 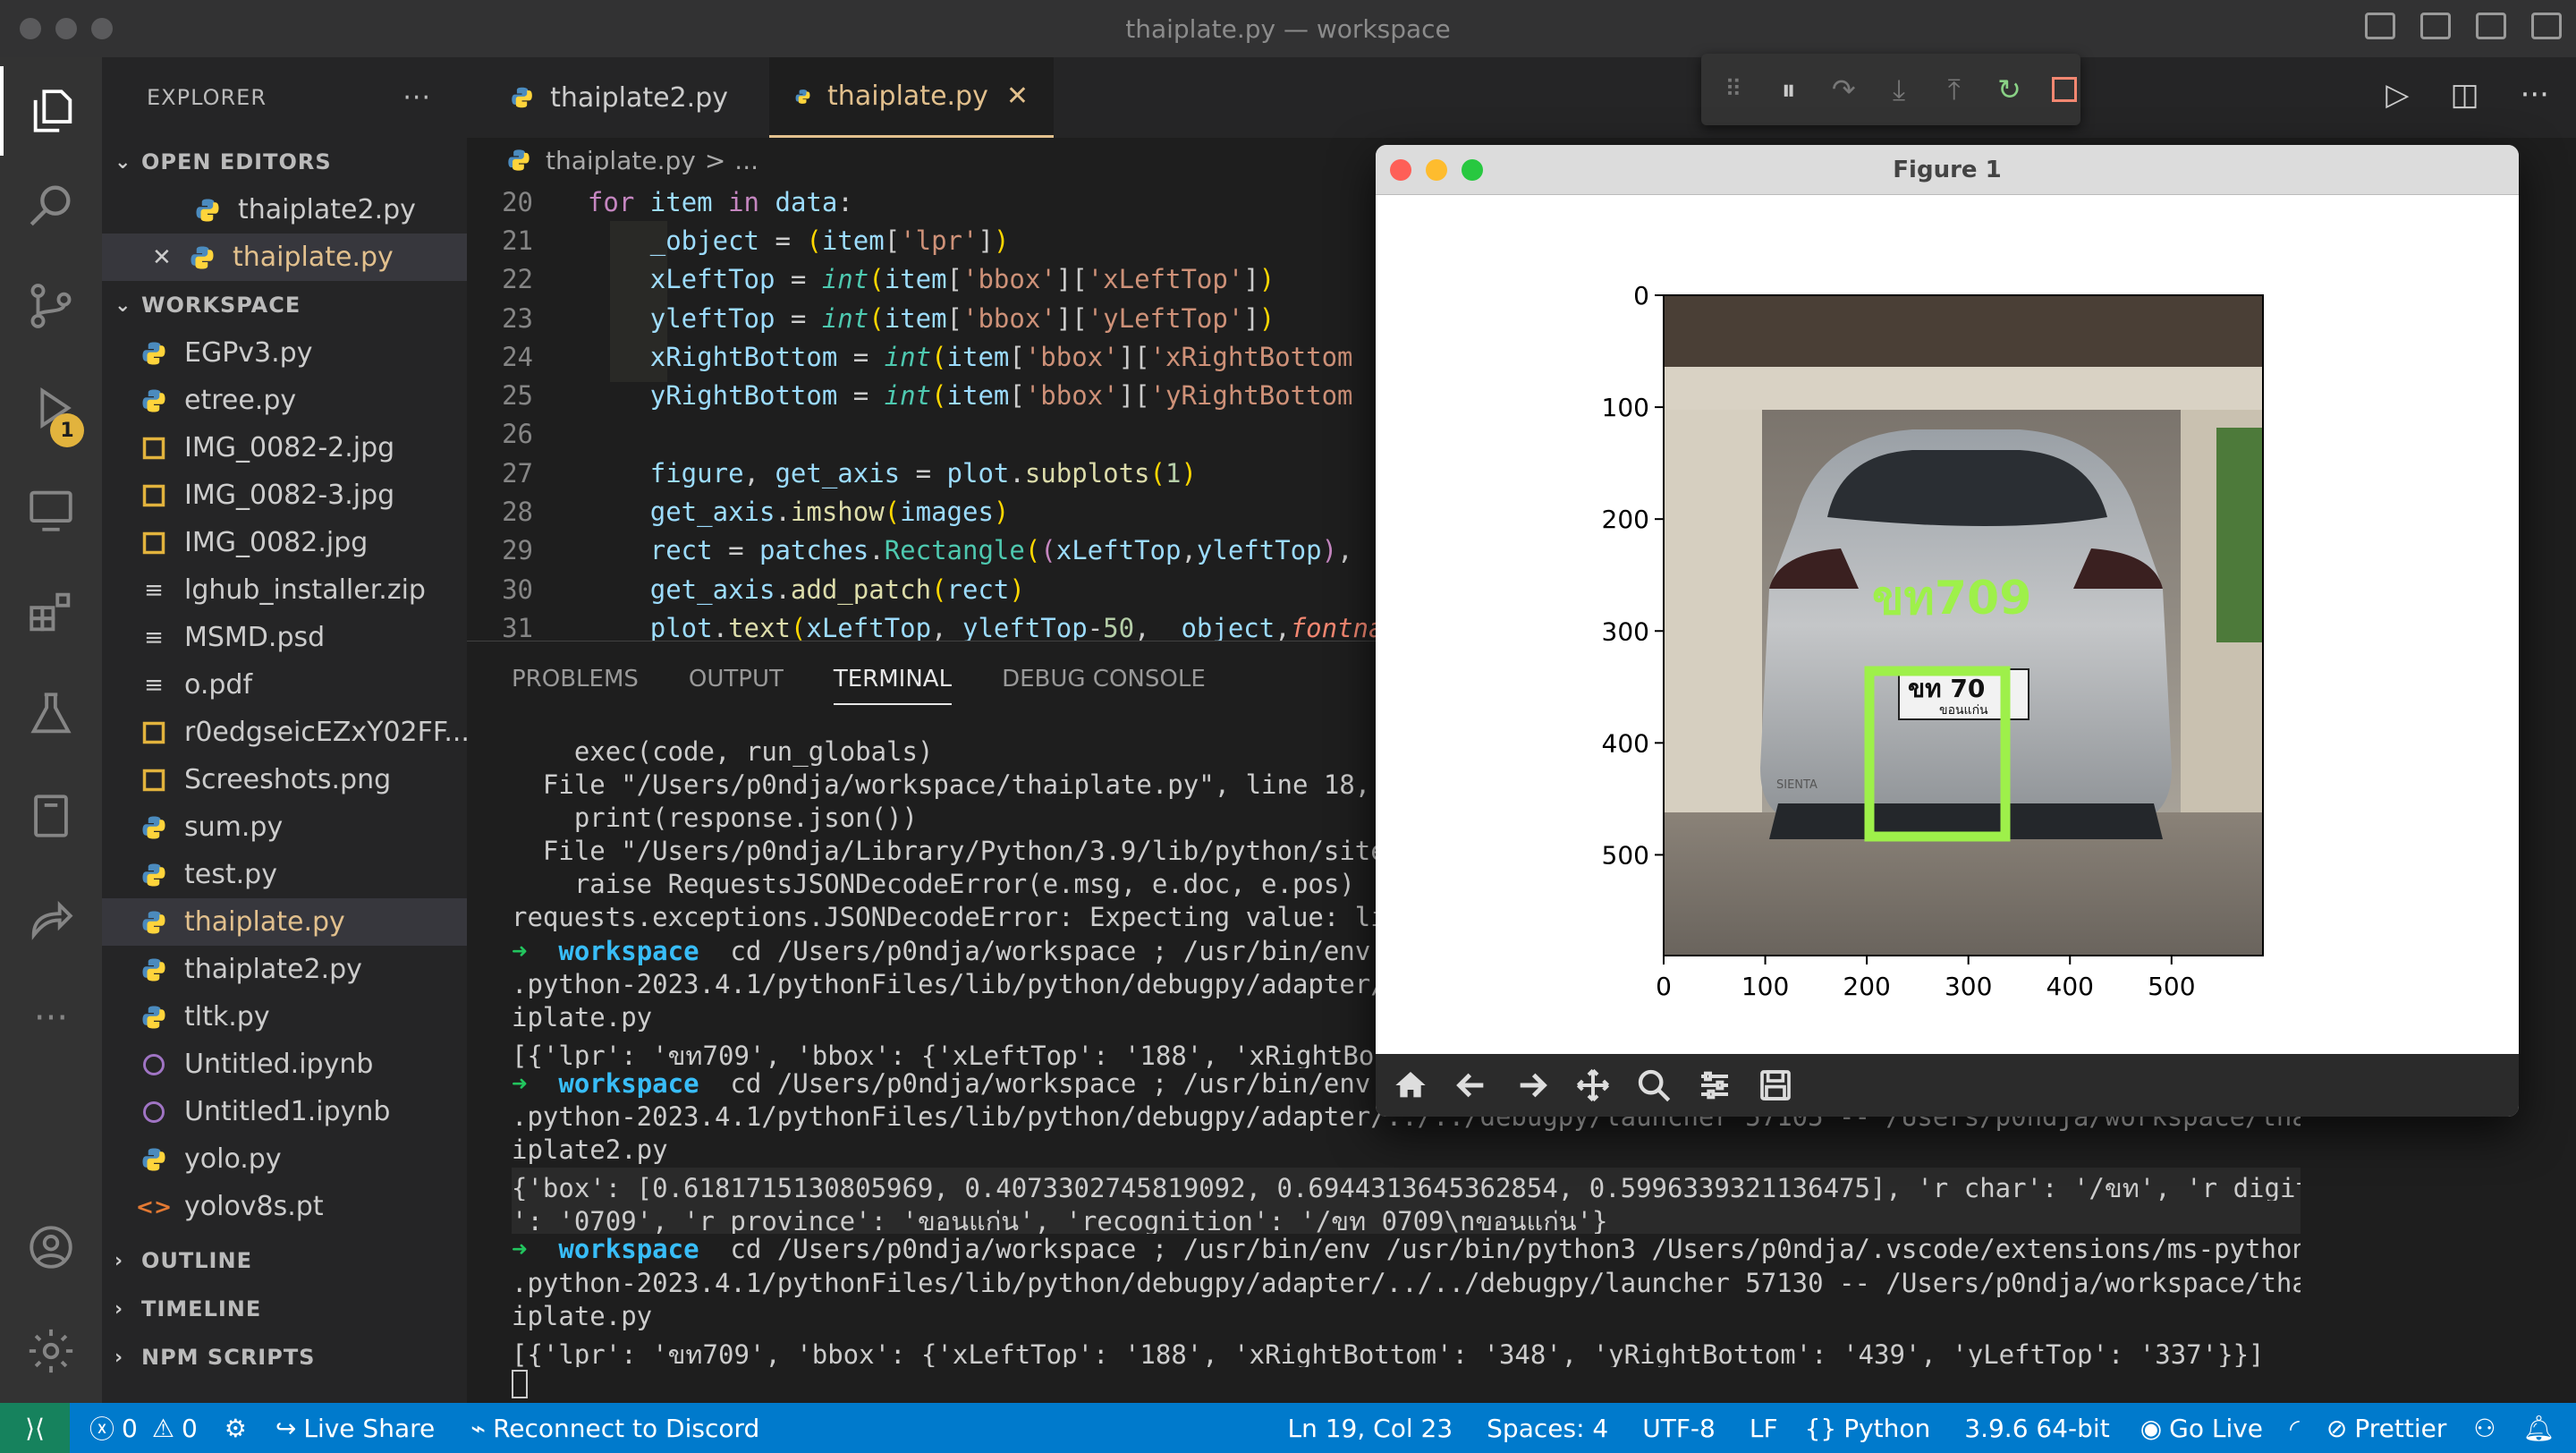 What do you see at coordinates (893, 685) in the screenshot?
I see `tab-terminal: TERMINAL` at bounding box center [893, 685].